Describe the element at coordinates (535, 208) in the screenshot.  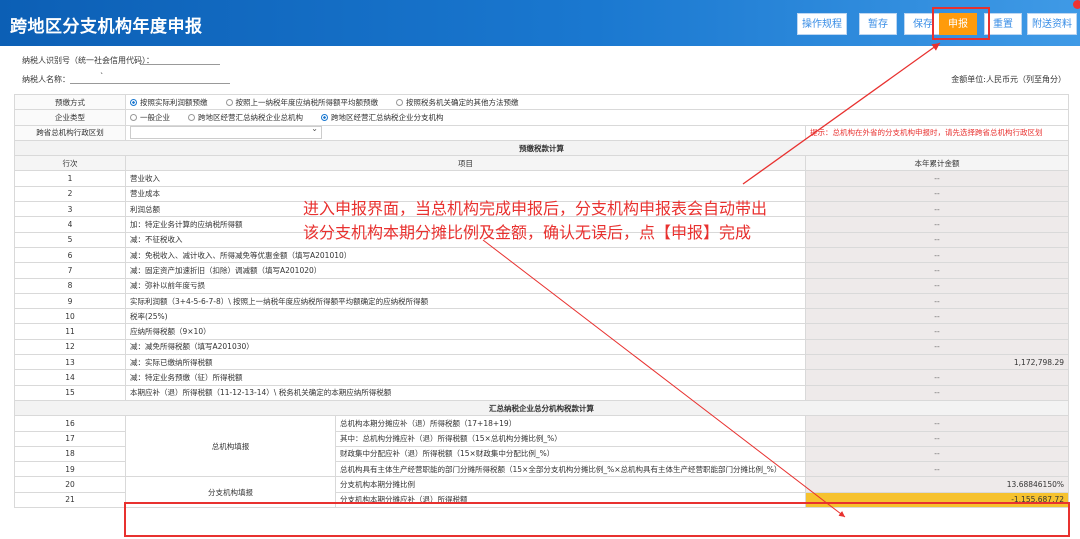
I see `annotation-line-1: 进入申报界面，当总机构完成申报后，分支机构申报表会自动带出` at that location.